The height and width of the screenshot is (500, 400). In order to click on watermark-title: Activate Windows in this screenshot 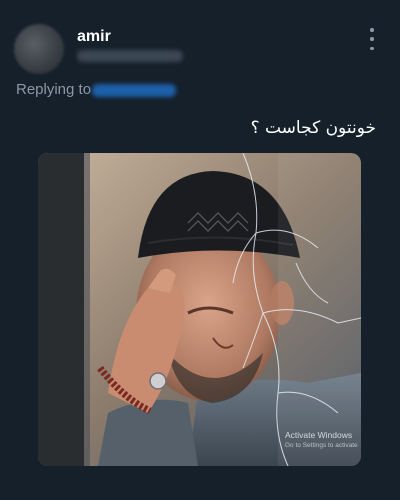, I will do `click(319, 435)`.